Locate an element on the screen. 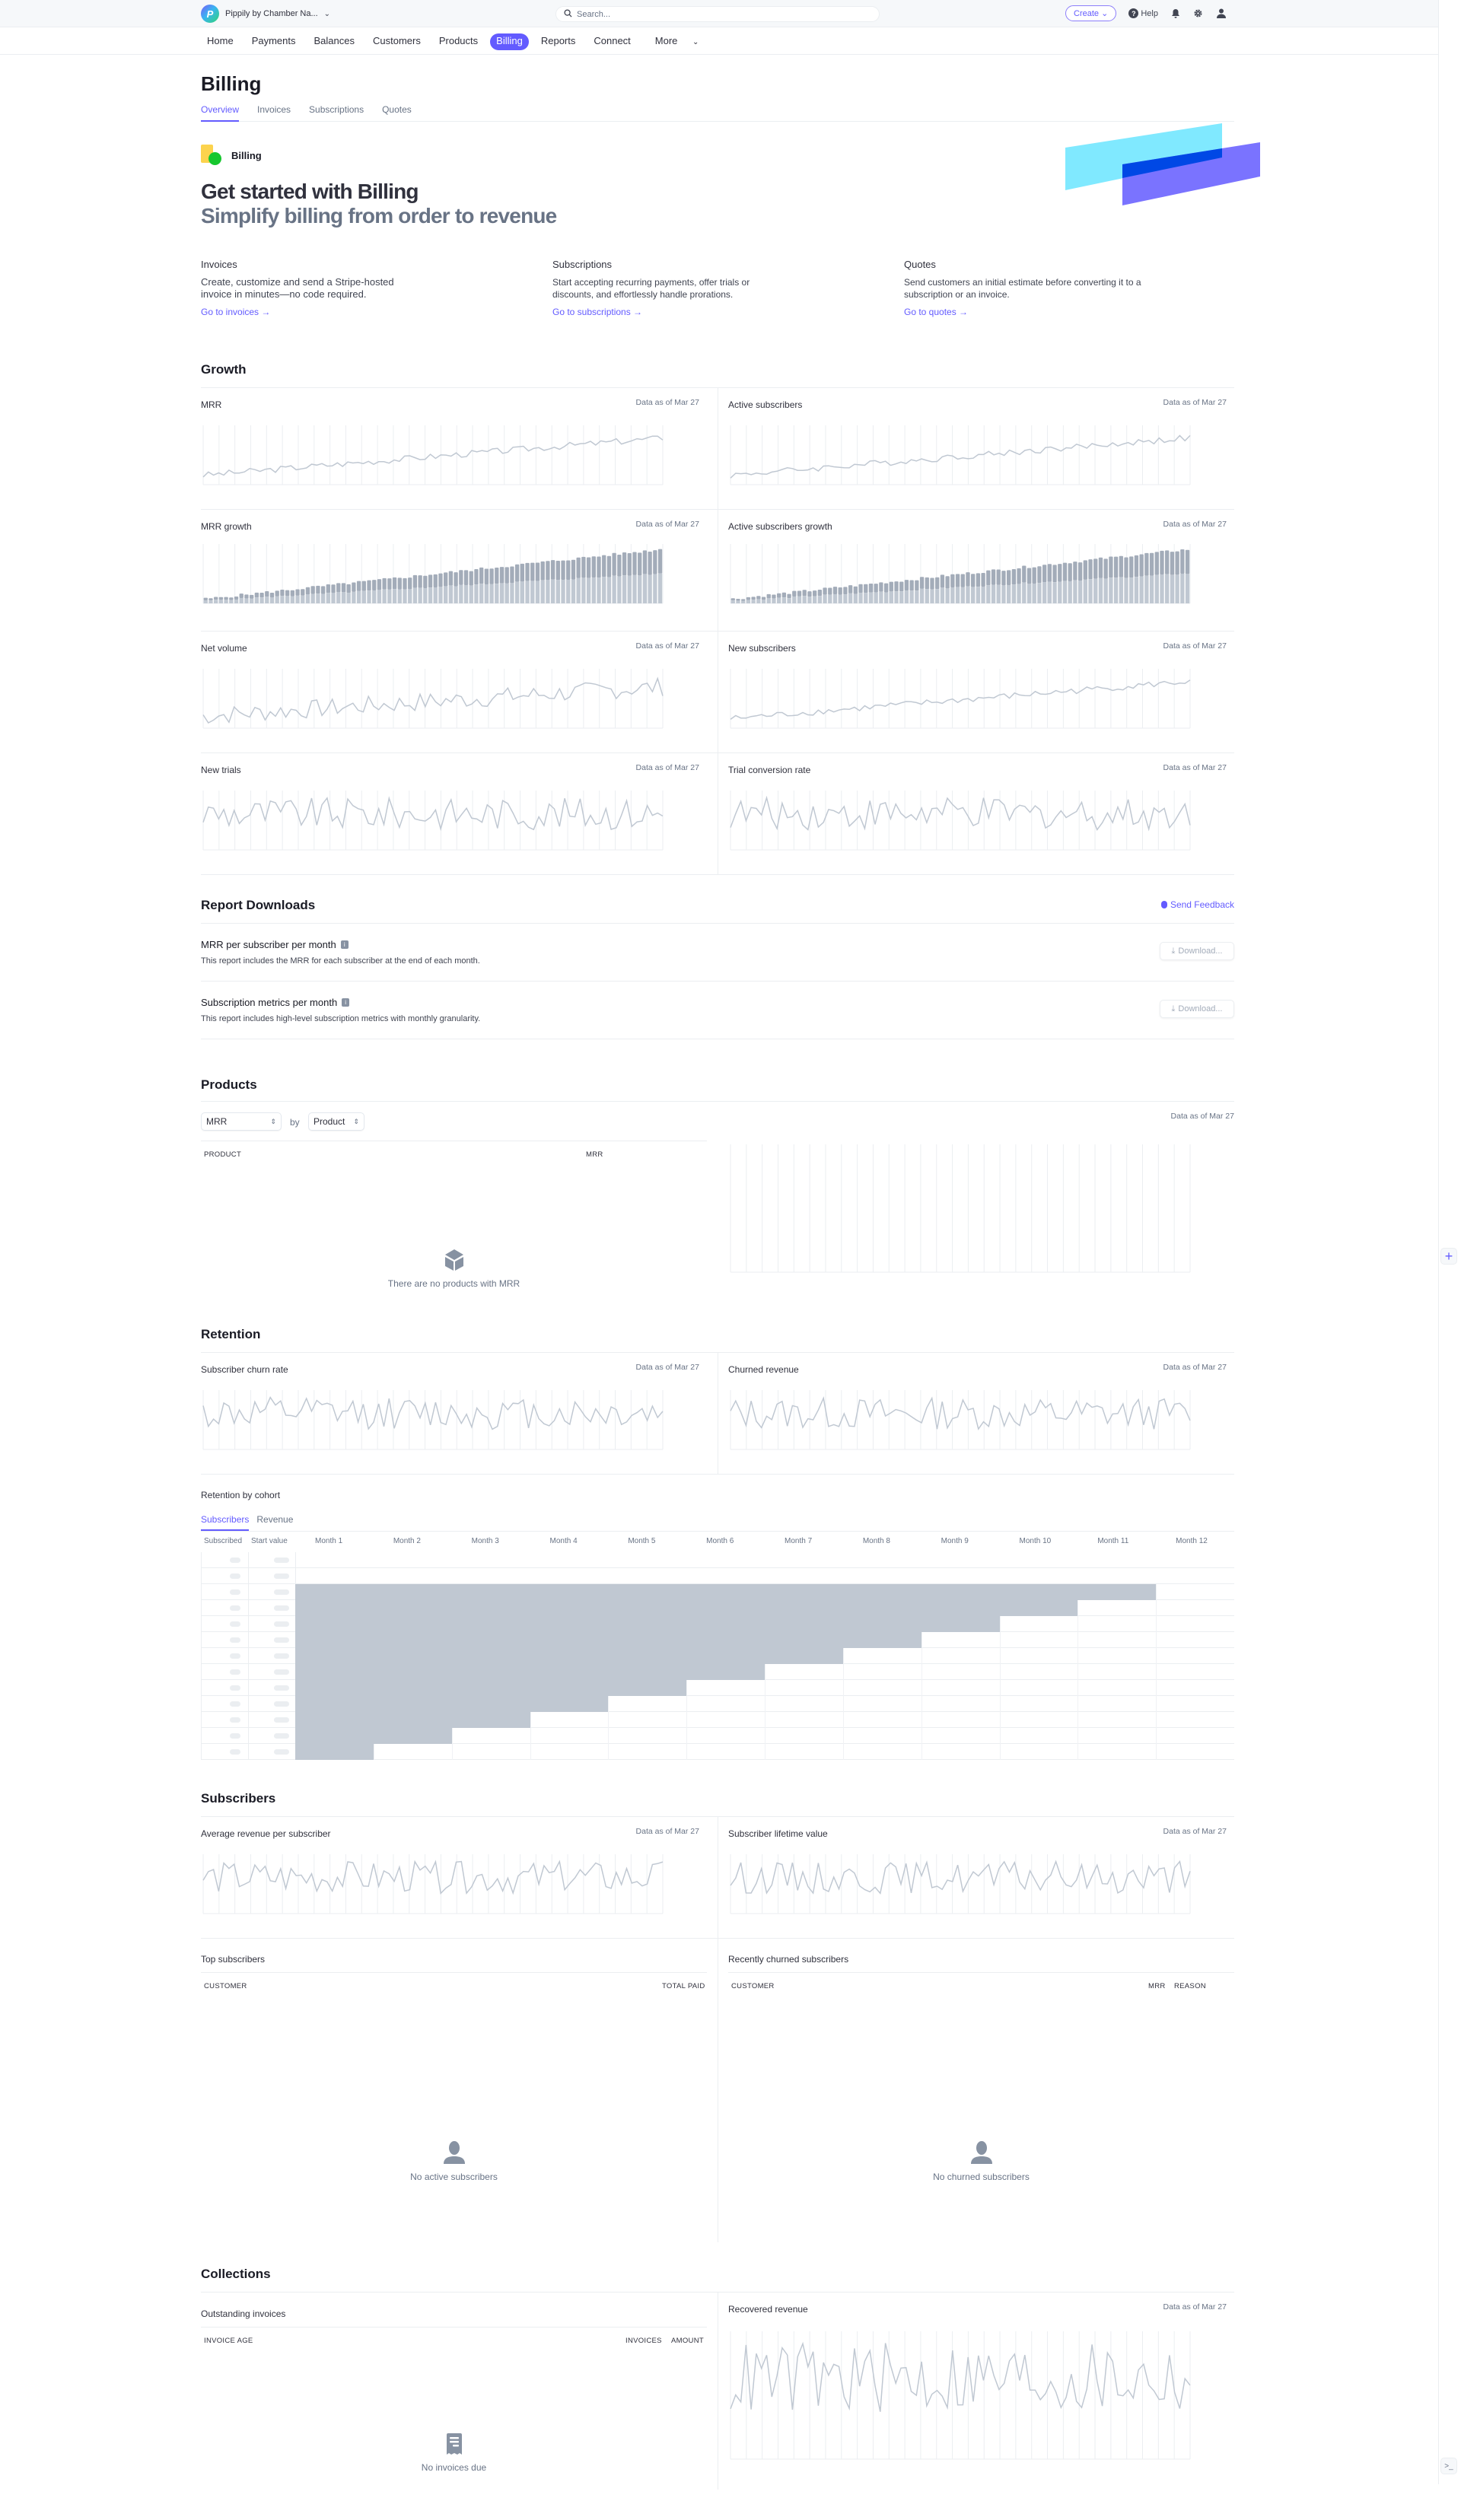  tab-subscriptions: Subscriptions is located at coordinates (336, 113).